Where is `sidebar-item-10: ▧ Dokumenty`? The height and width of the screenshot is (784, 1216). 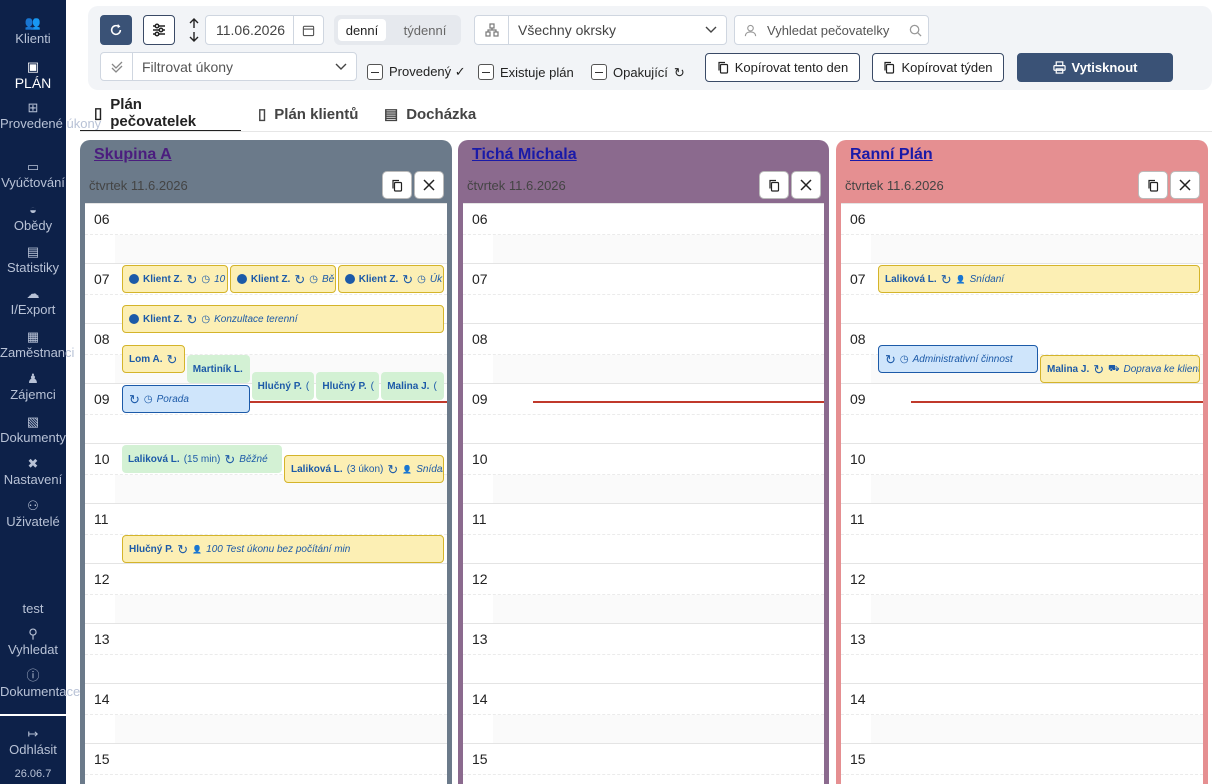
sidebar-item-10: ▧ Dokumenty is located at coordinates (33, 430).